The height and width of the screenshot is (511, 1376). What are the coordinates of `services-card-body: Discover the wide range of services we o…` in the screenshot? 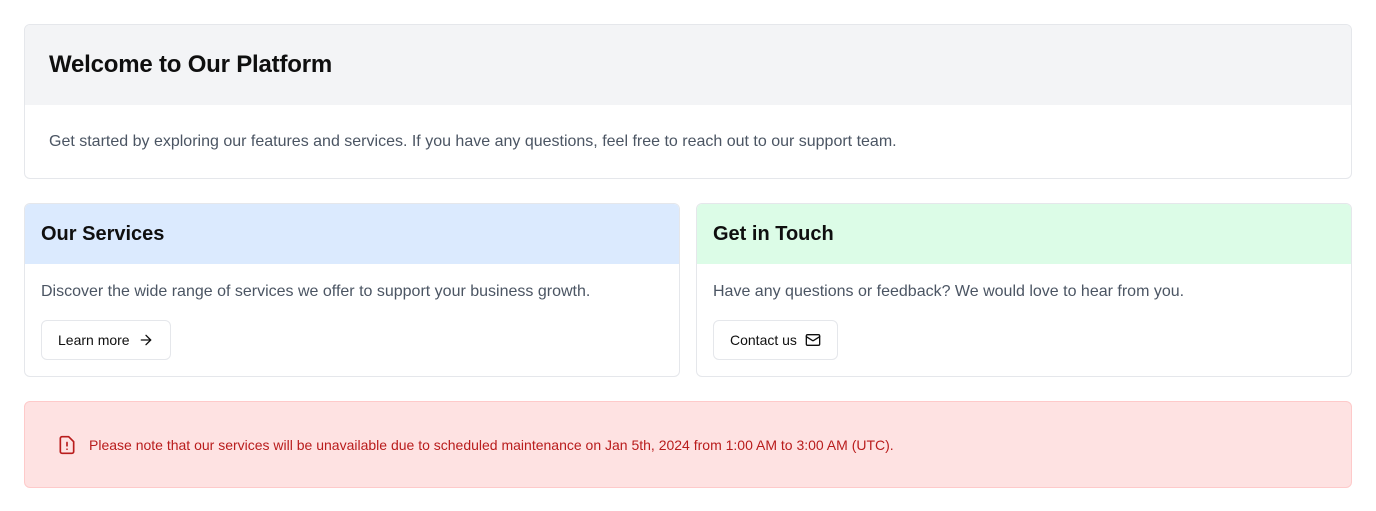 It's located at (352, 312).